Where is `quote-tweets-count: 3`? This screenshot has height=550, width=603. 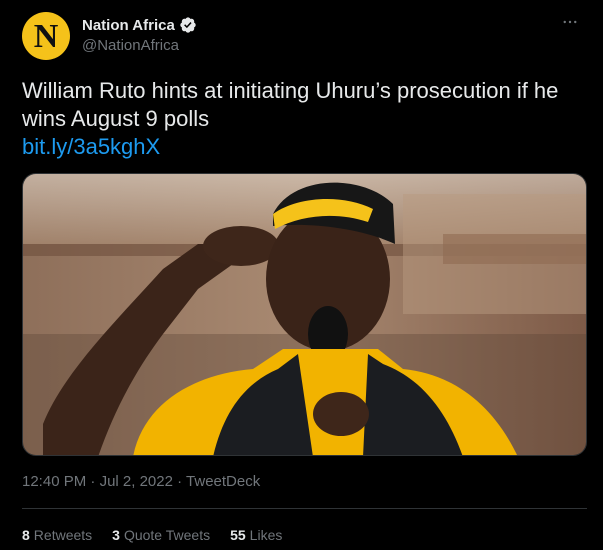
quote-tweets-count: 3 is located at coordinates (116, 535).